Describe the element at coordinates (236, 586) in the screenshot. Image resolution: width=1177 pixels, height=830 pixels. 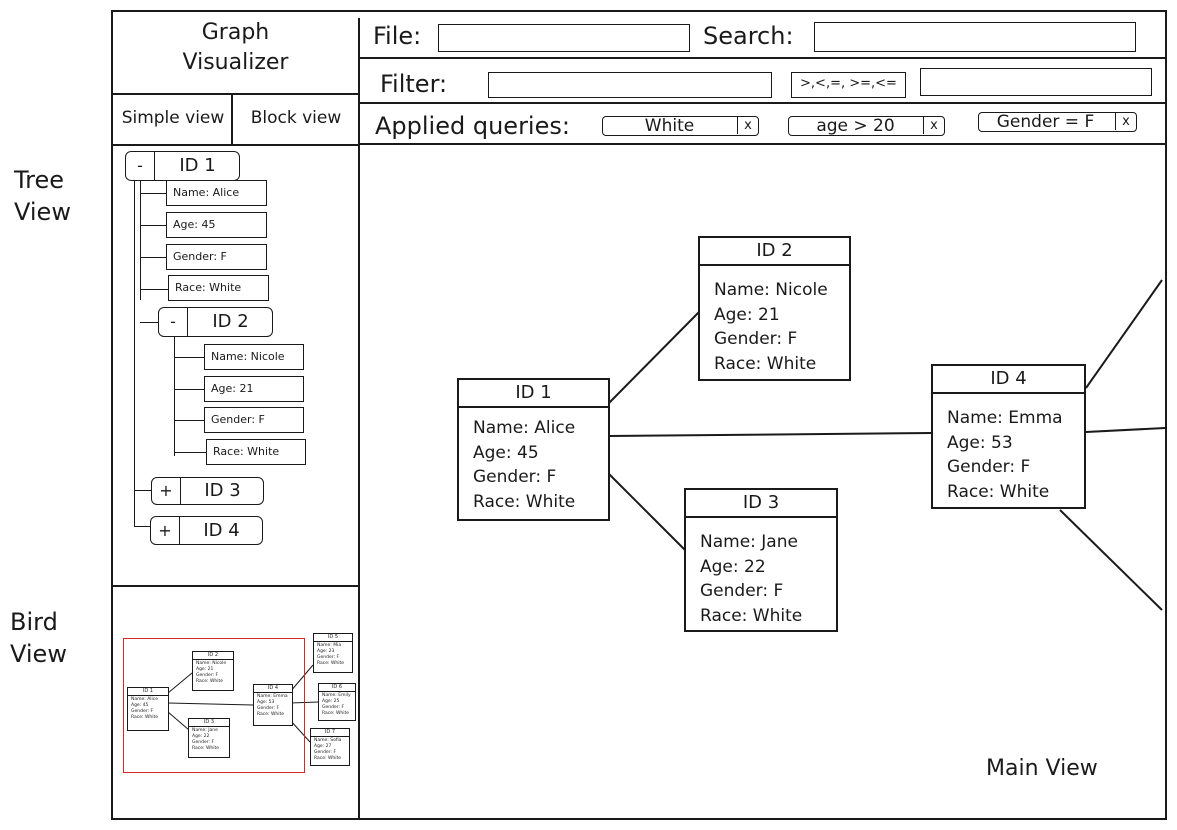
I see `tree-bird-divider` at that location.